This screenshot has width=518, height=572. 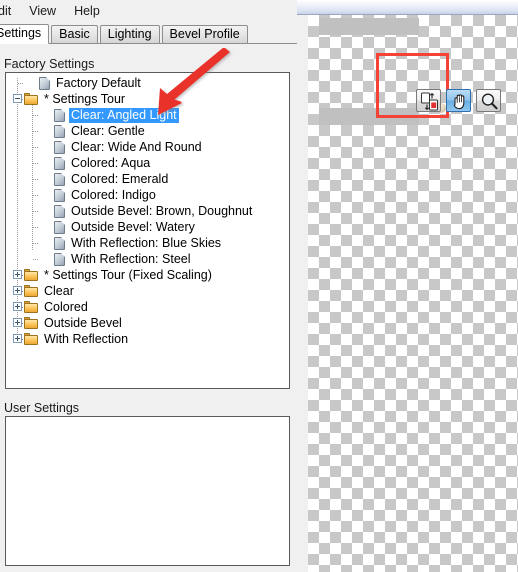 What do you see at coordinates (369, 26) in the screenshot?
I see `preview-object-top-band` at bounding box center [369, 26].